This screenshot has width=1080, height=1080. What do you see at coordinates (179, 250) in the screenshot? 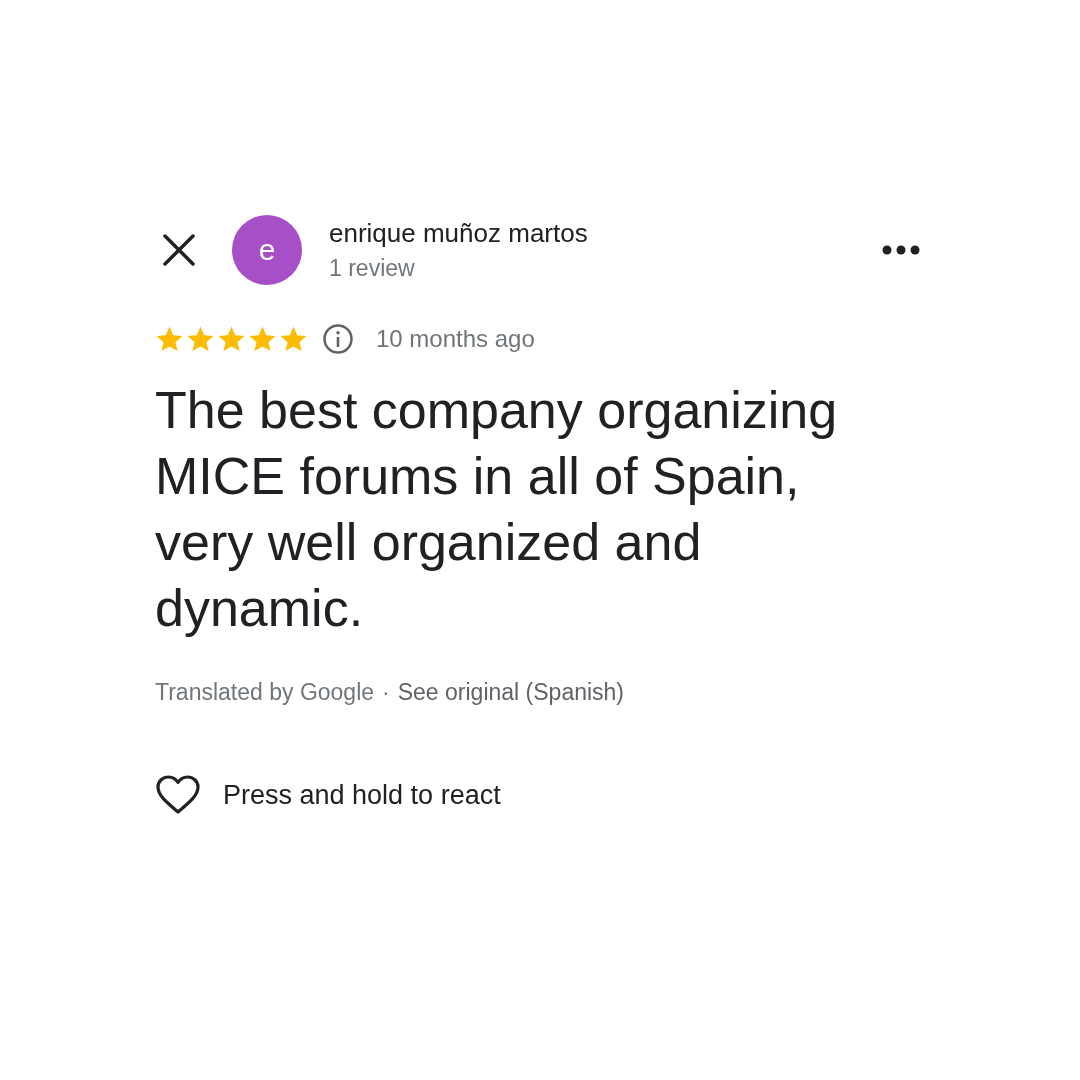
I see `close-icon` at bounding box center [179, 250].